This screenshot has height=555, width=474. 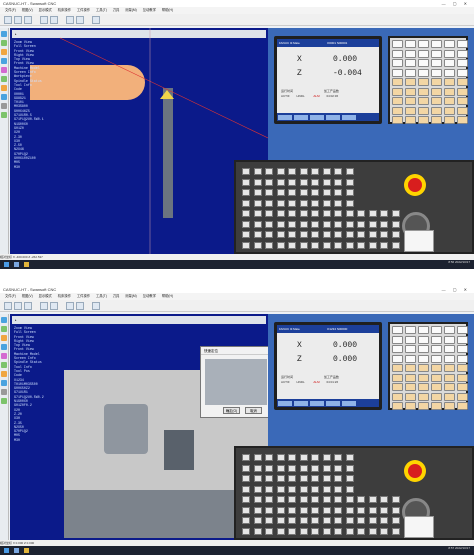 What do you see at coordinates (6, 550) in the screenshot?
I see `start-icon` at bounding box center [6, 550].